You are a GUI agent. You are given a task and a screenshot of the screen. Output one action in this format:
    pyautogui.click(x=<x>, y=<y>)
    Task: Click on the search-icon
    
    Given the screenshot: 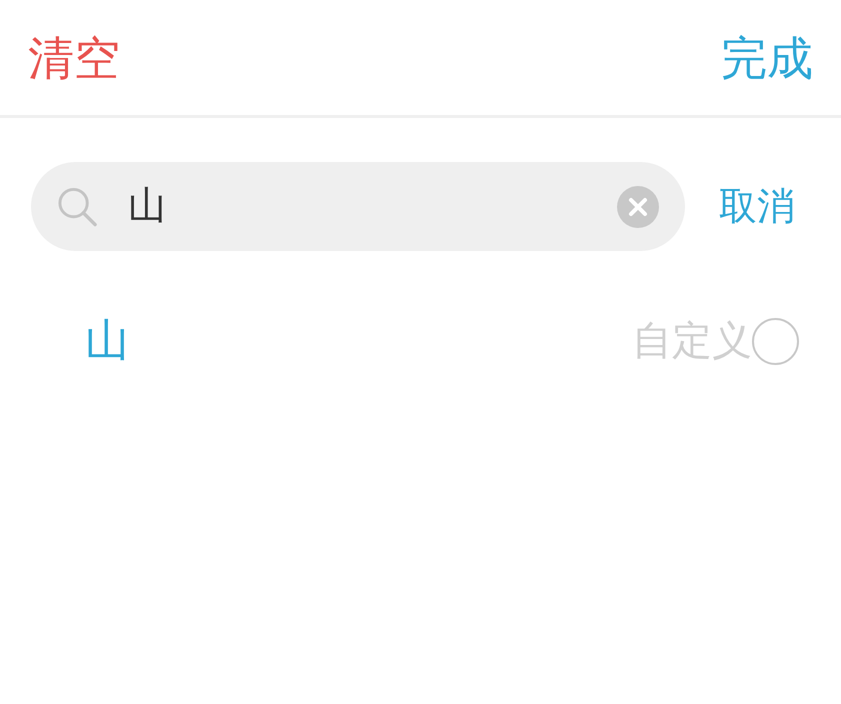 What is the action you would take?
    pyautogui.click(x=77, y=207)
    